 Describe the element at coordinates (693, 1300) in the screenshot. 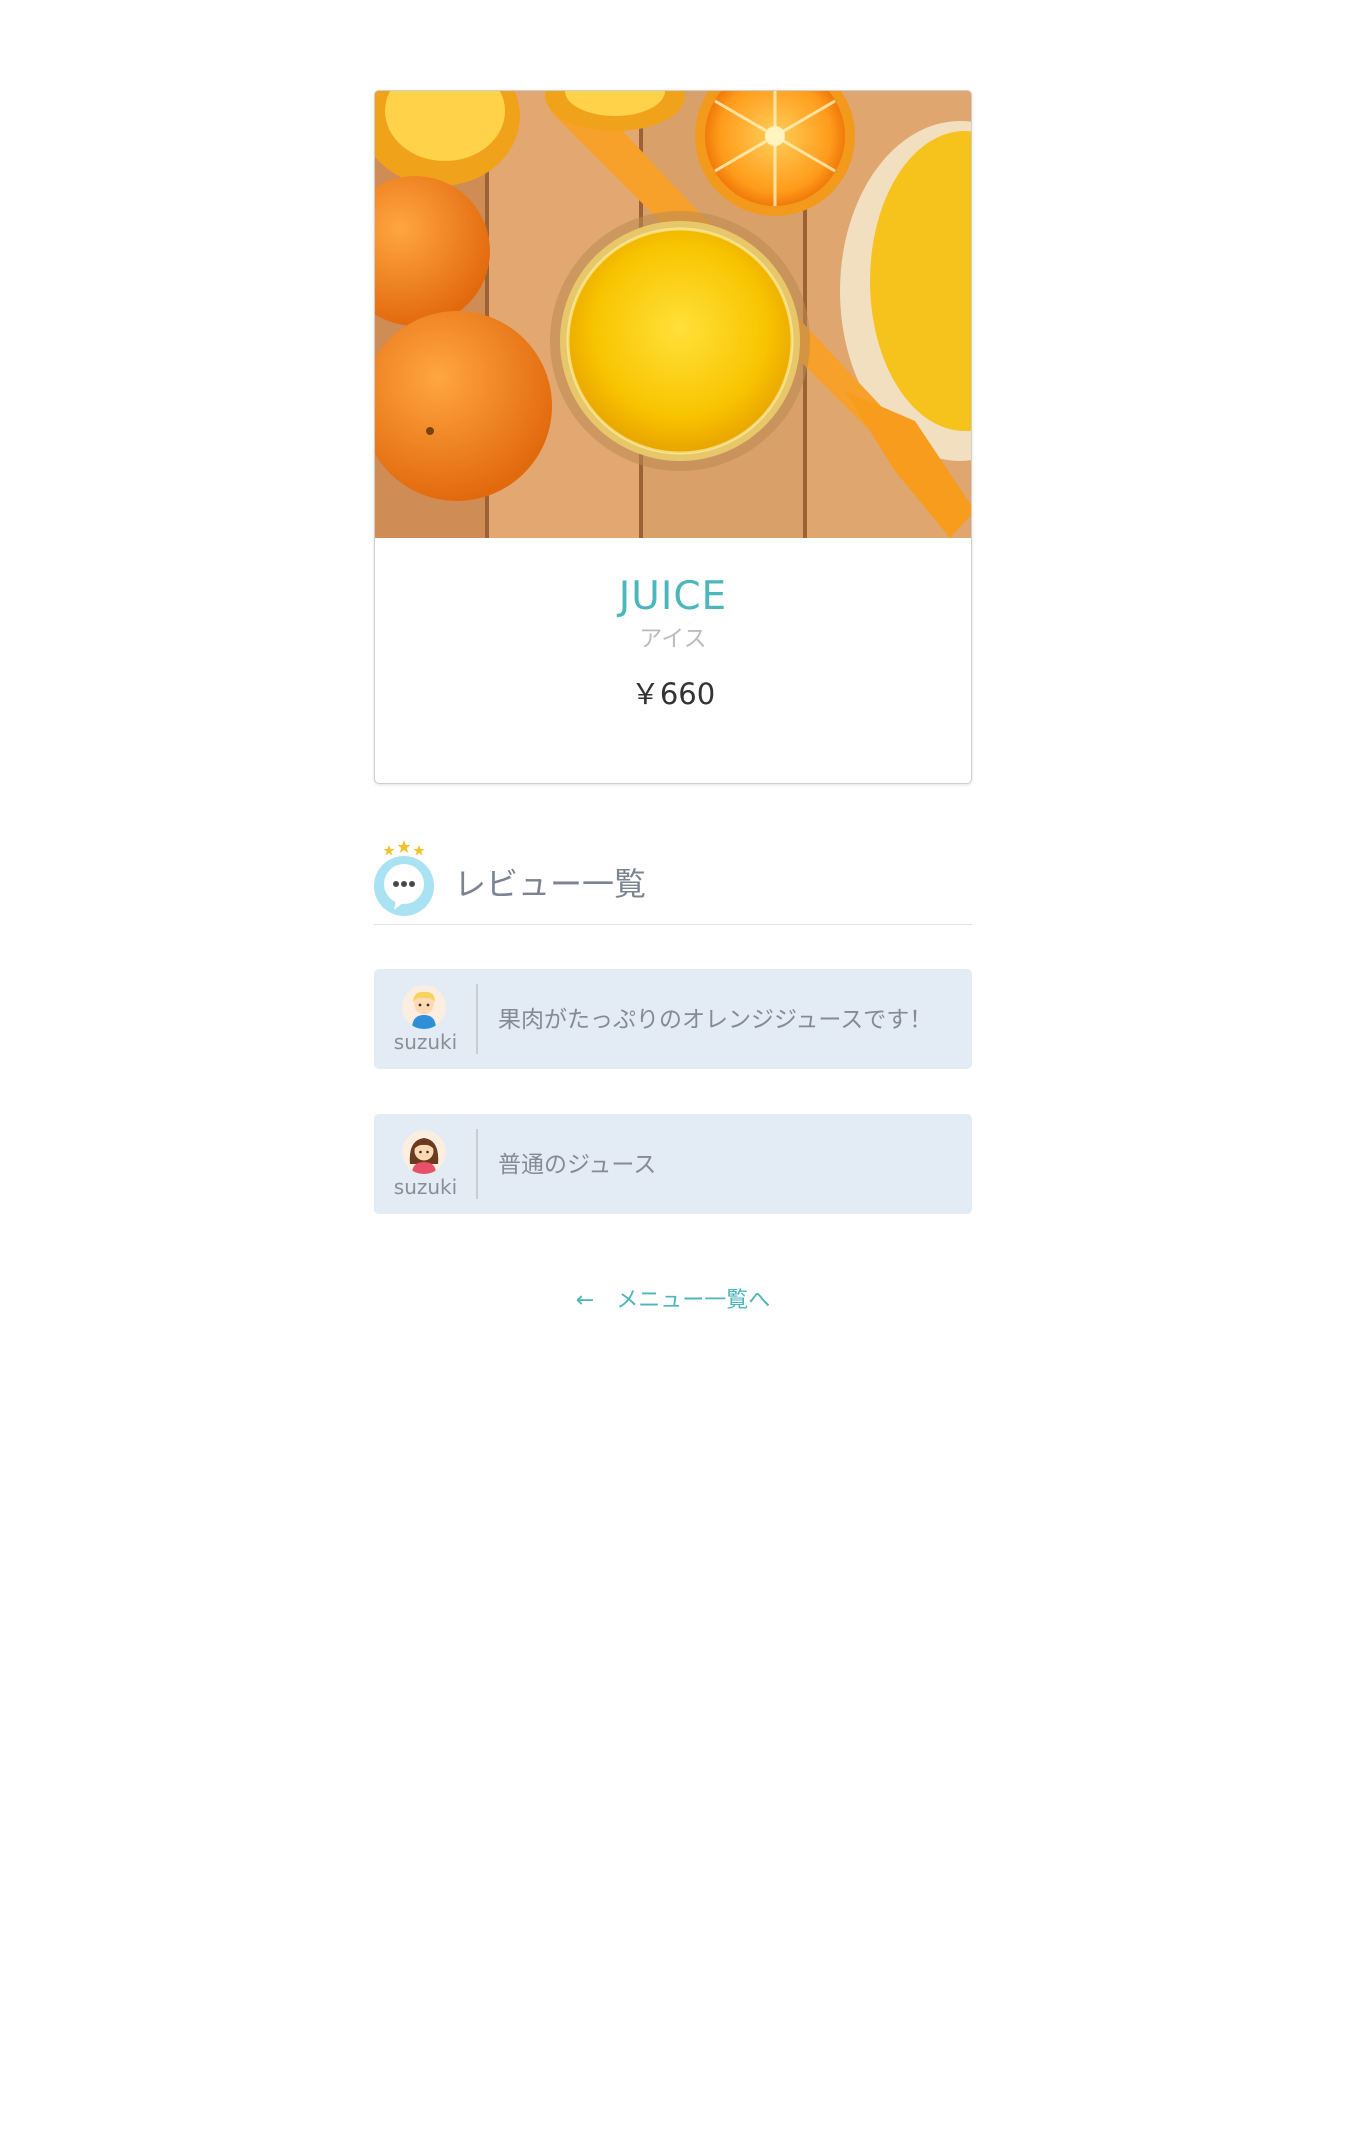

I see `back-link-label: メニュー一覧へ` at that location.